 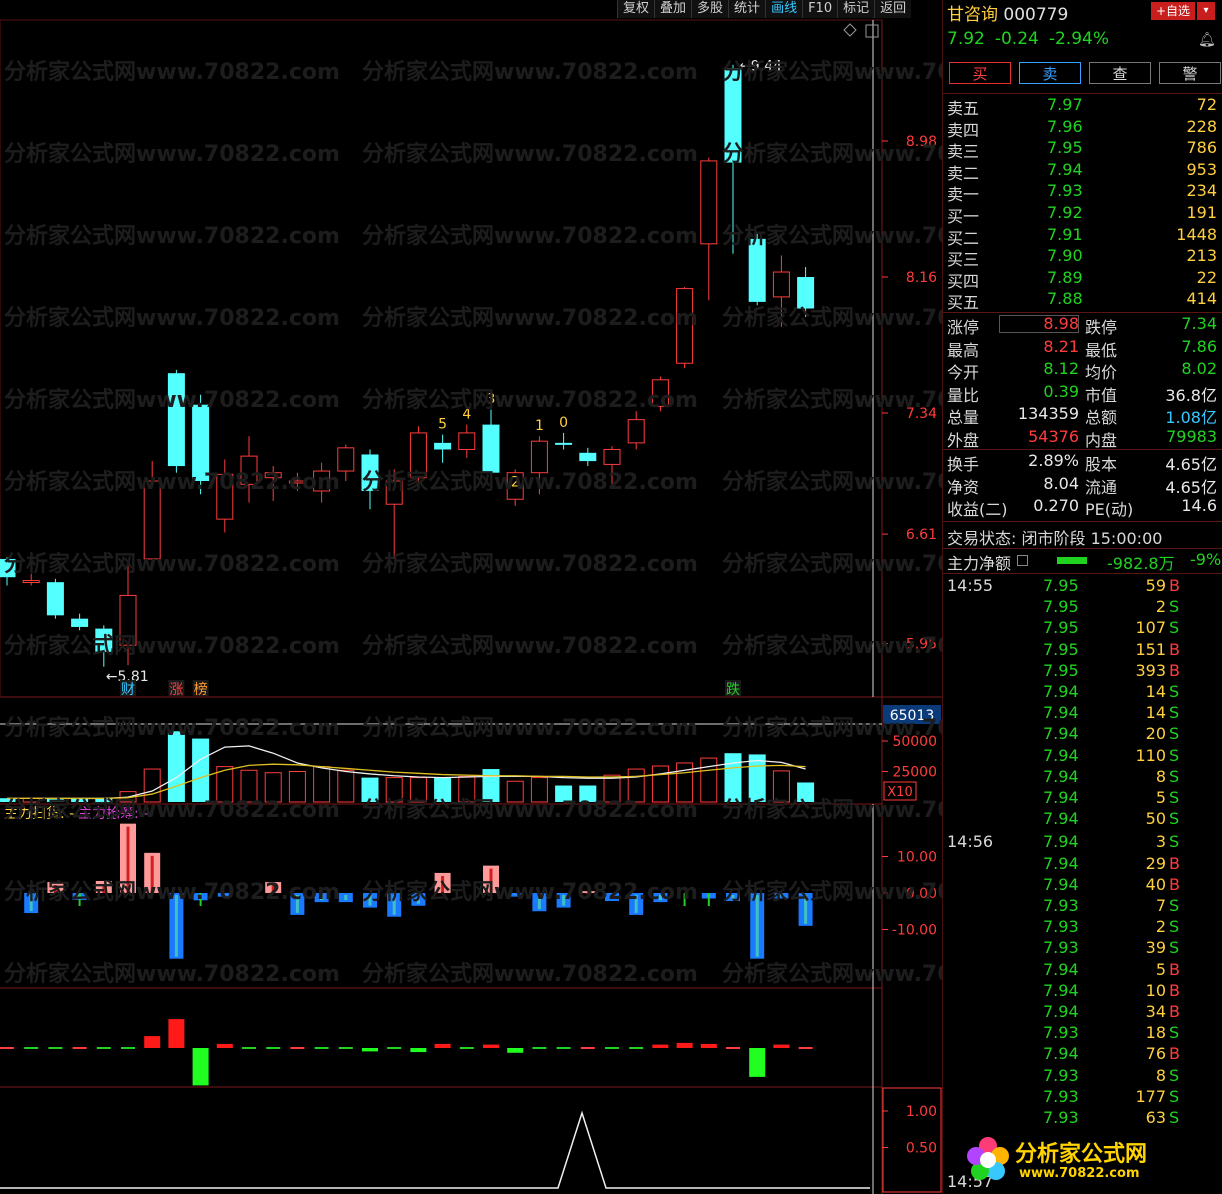 I want to click on net-flow-menu-icon, so click(x=1022, y=560).